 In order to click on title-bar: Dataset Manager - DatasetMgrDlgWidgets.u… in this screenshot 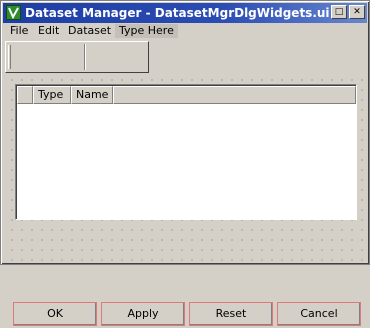, I will do `click(185, 13)`.